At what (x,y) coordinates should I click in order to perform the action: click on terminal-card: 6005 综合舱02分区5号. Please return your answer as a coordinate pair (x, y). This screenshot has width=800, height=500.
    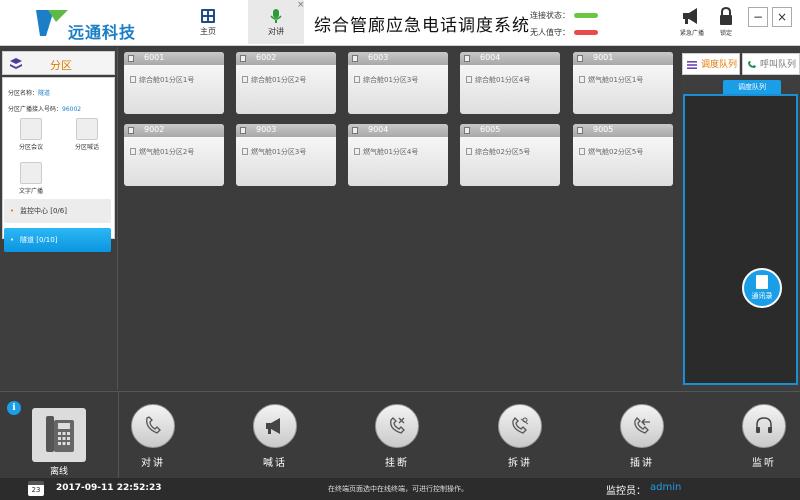
    Looking at the image, I should click on (510, 155).